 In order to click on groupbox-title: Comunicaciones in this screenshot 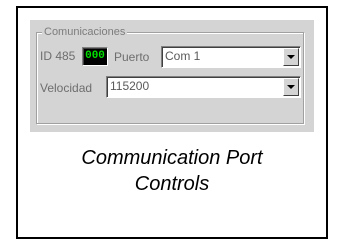, I will do `click(85, 32)`.